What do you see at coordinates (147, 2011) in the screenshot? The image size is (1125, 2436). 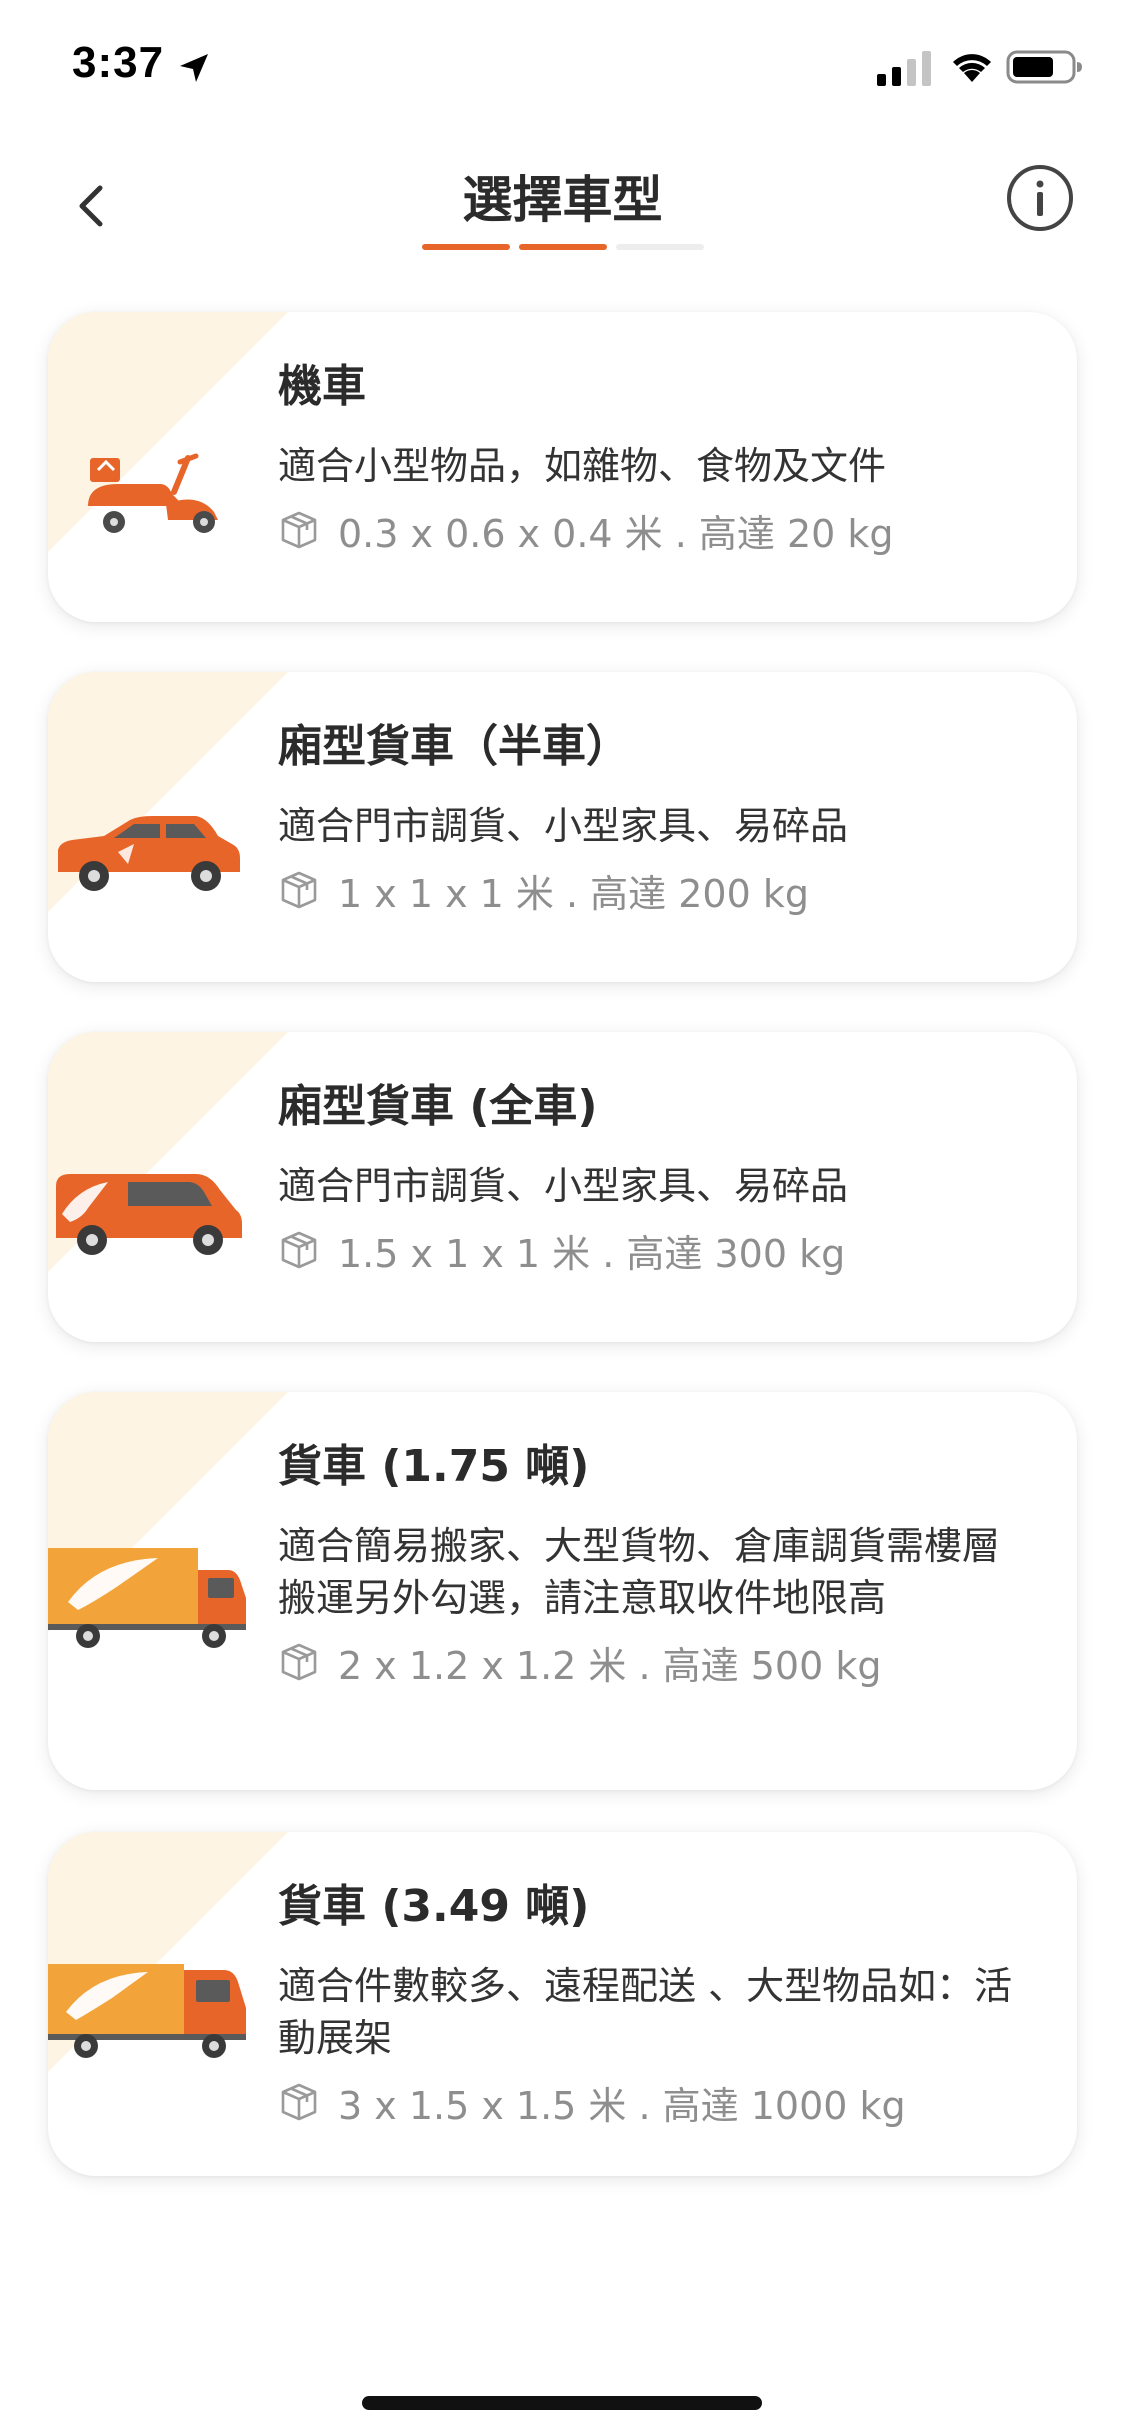 I see `large-truck-icon` at bounding box center [147, 2011].